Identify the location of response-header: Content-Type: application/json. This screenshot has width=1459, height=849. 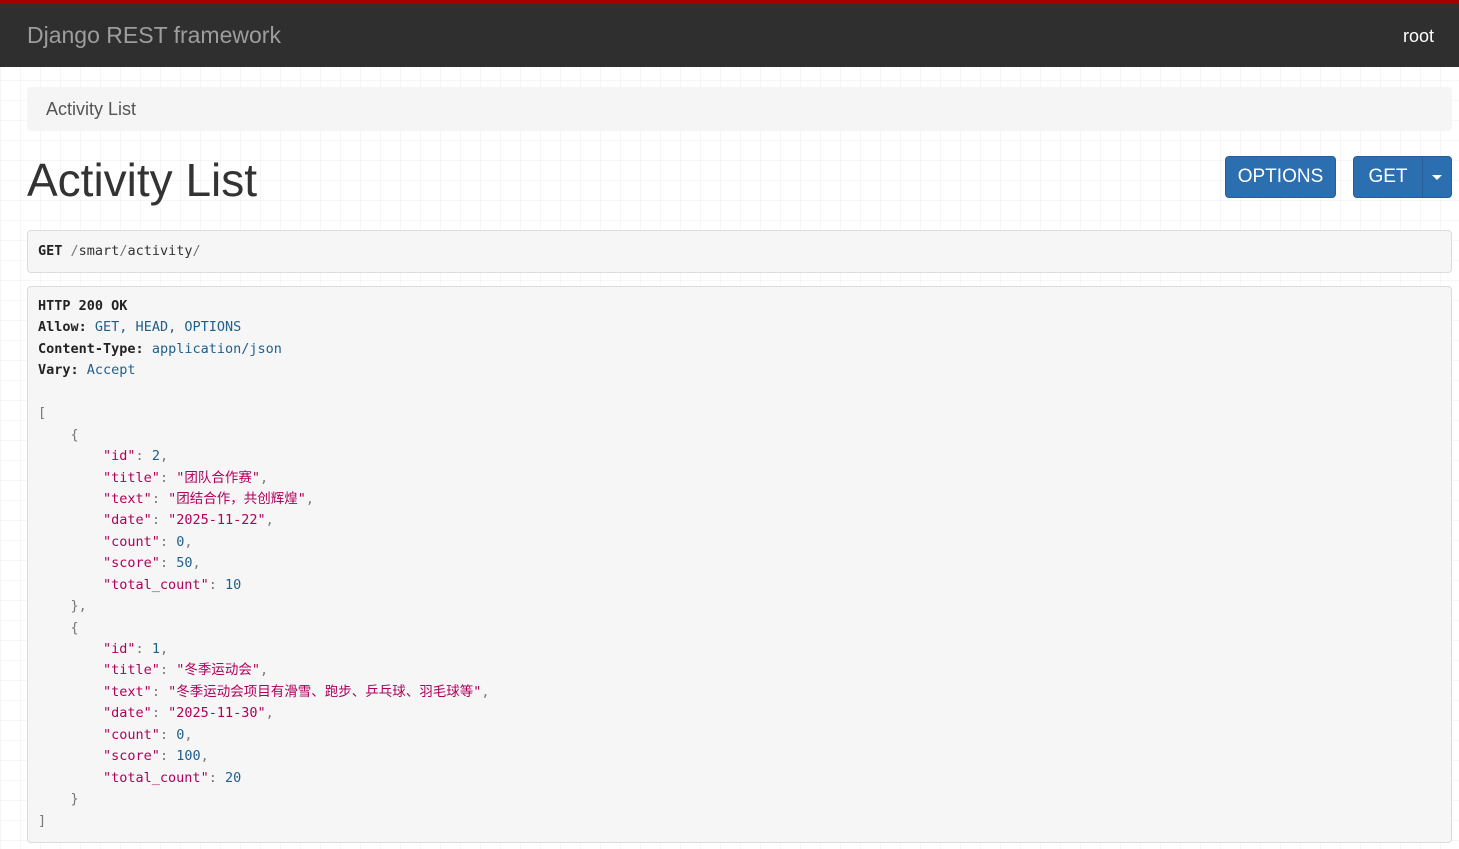
(160, 348).